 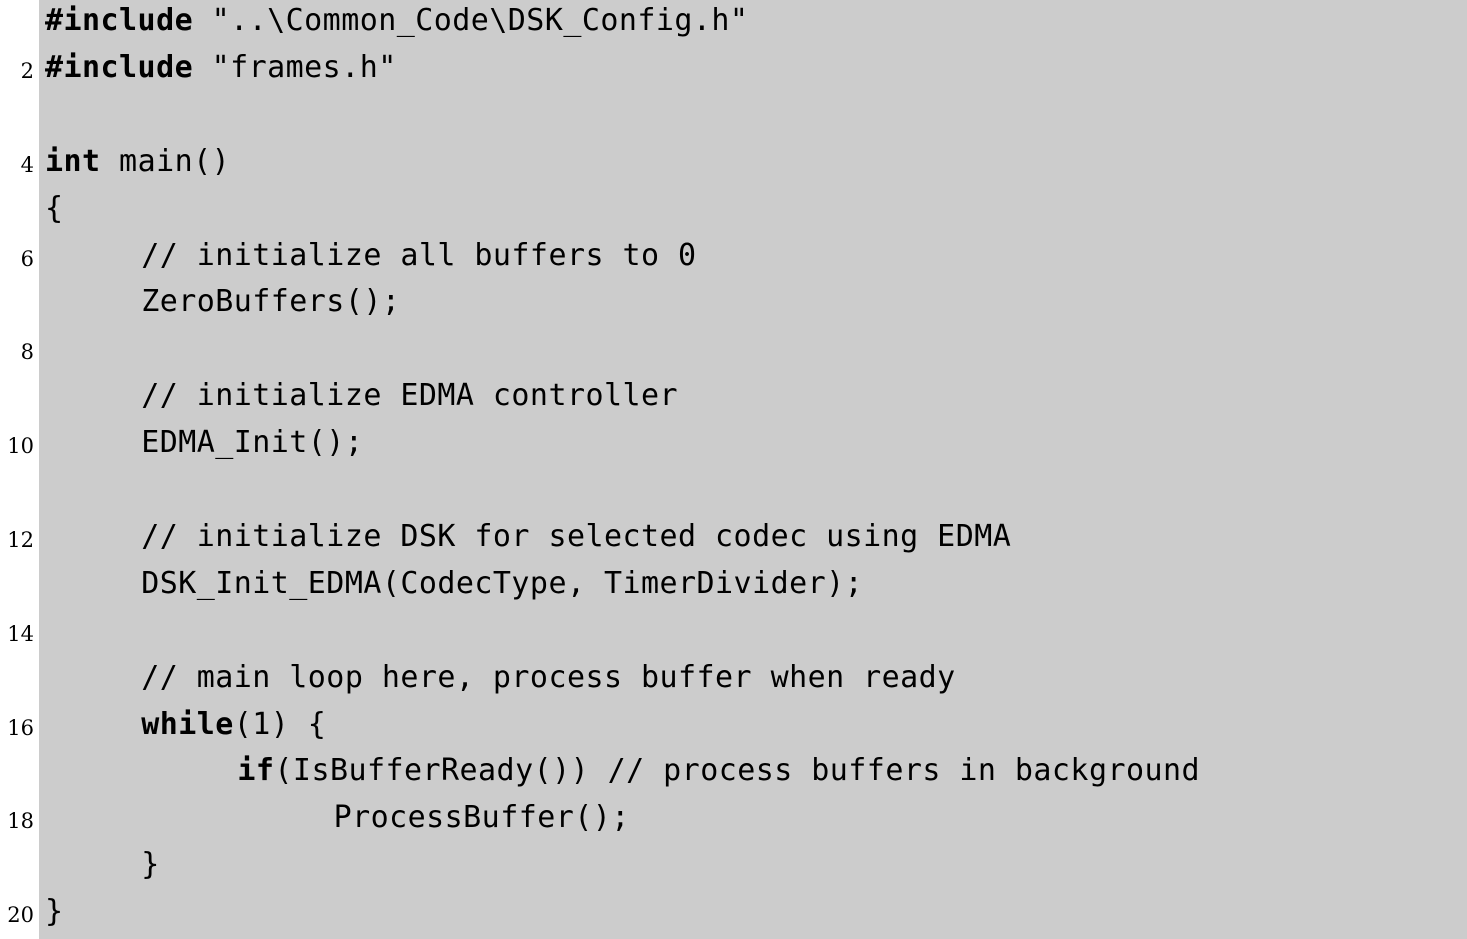 I want to click on code-token-cm: // process buffers in background, so click(x=904, y=771).